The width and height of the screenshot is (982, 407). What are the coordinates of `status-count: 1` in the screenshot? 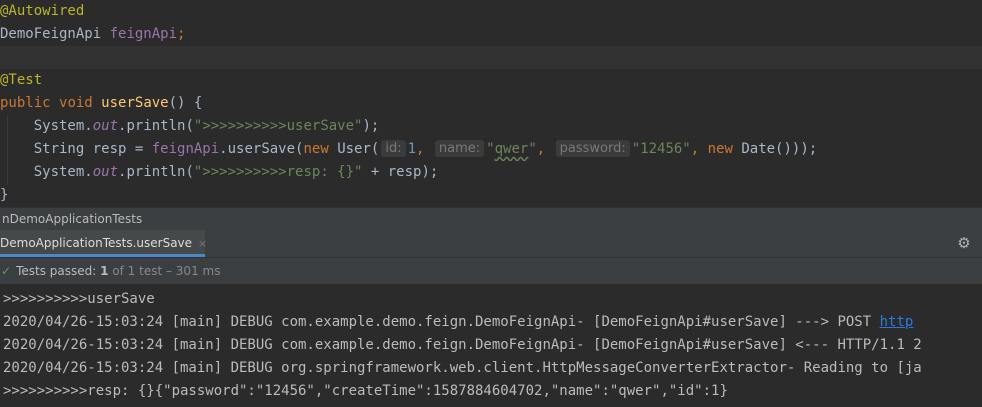 It's located at (104, 271).